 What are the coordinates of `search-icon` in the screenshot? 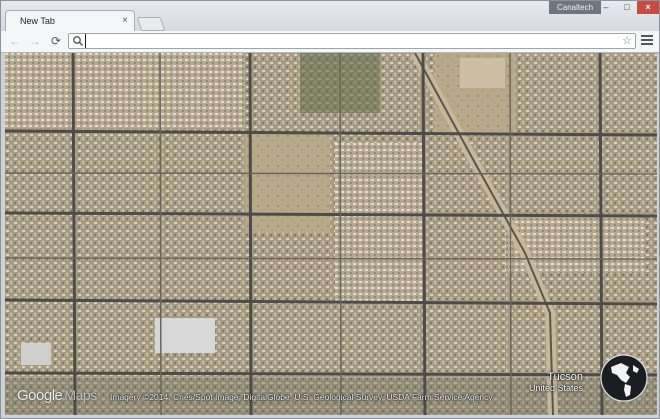 It's located at (78, 41).